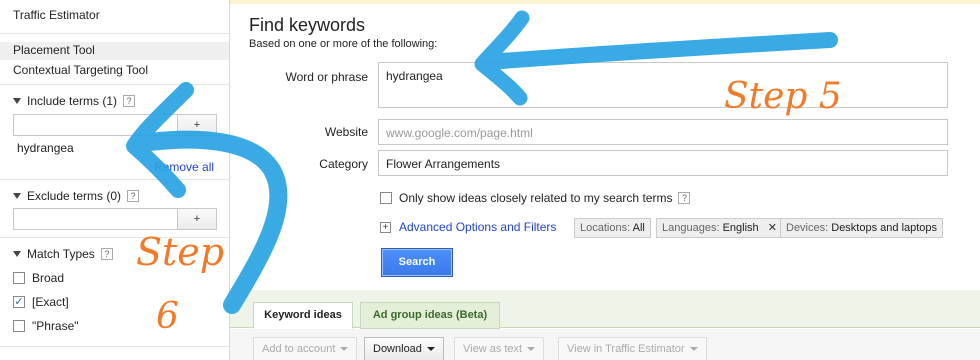 The height and width of the screenshot is (360, 980). I want to click on exclude-terms-input, so click(96, 219).